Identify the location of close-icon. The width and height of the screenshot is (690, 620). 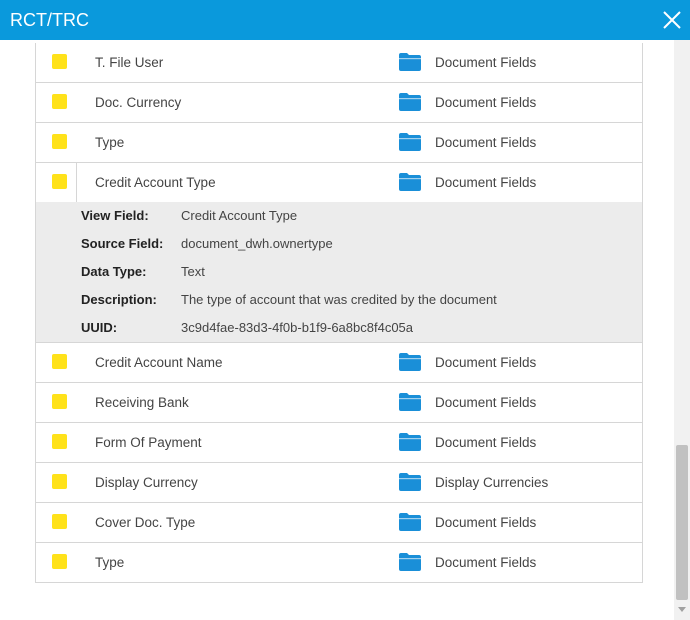
(672, 20).